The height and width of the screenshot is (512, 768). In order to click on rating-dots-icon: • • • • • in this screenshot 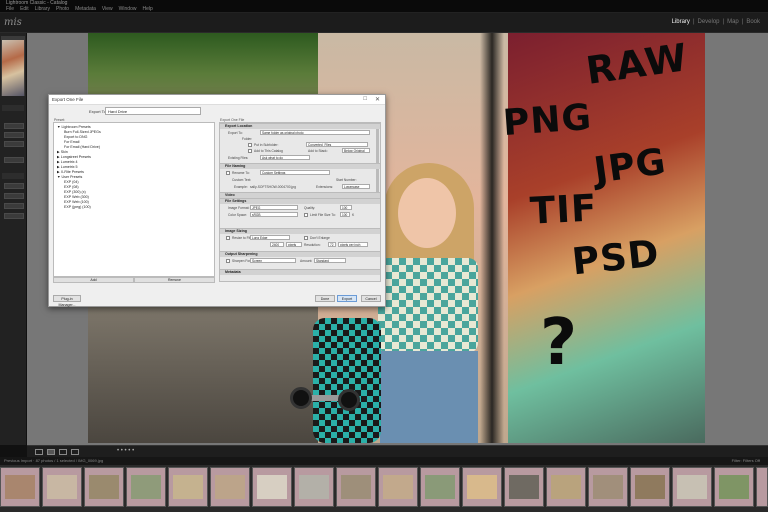, I will do `click(125, 451)`.